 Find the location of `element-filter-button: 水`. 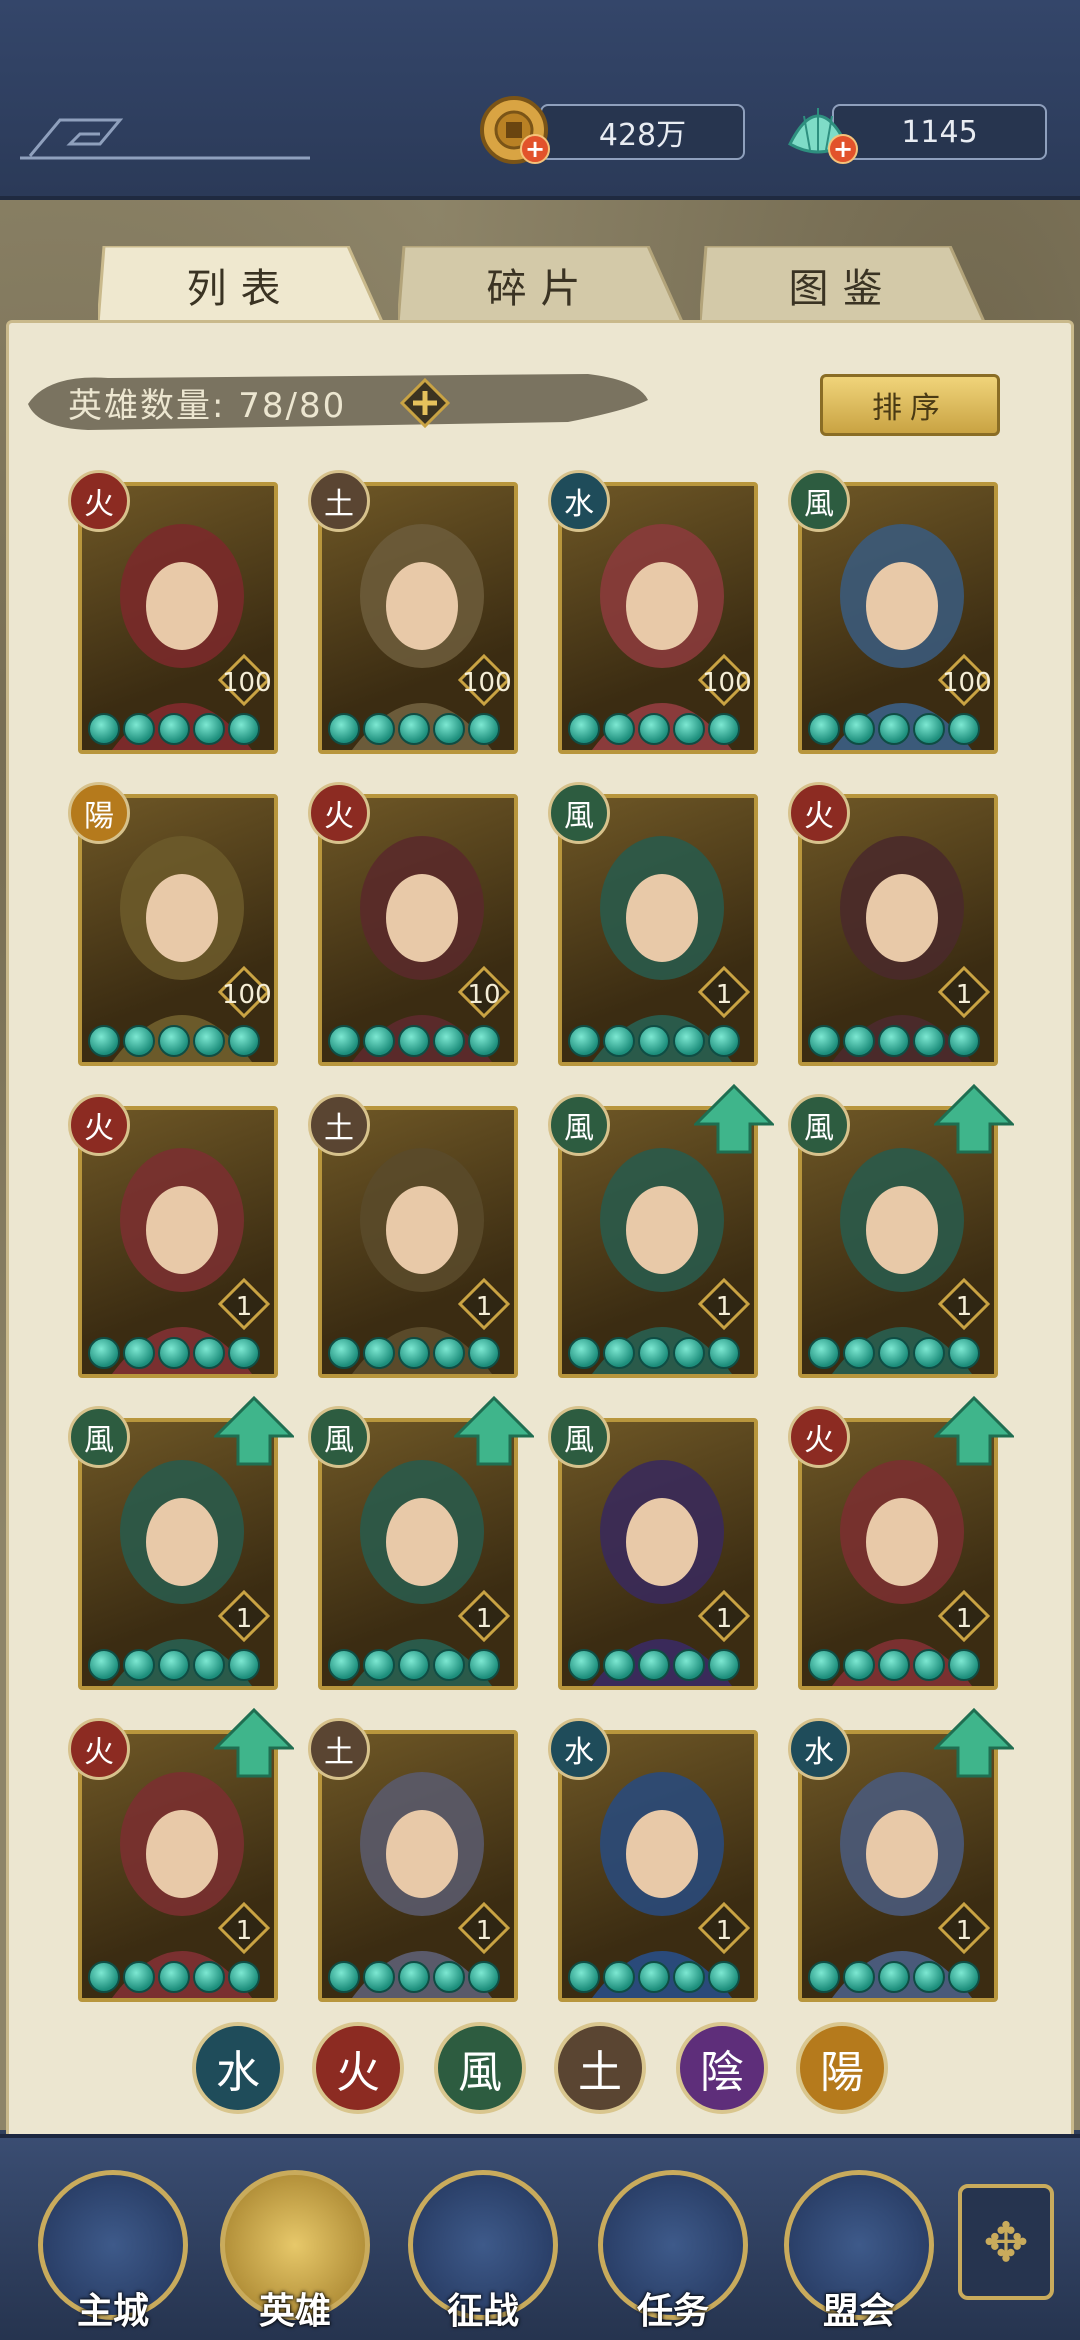

element-filter-button: 水 is located at coordinates (238, 2068).